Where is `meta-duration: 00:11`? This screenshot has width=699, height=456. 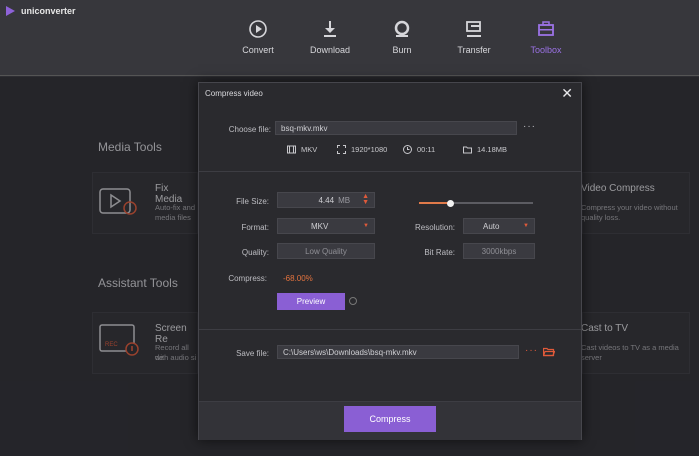
meta-duration: 00:11 is located at coordinates (419, 149).